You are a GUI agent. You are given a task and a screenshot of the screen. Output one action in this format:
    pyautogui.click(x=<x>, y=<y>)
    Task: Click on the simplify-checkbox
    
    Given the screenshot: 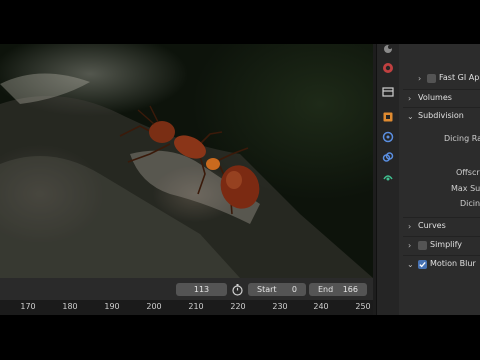 What is the action you would take?
    pyautogui.click(x=422, y=245)
    